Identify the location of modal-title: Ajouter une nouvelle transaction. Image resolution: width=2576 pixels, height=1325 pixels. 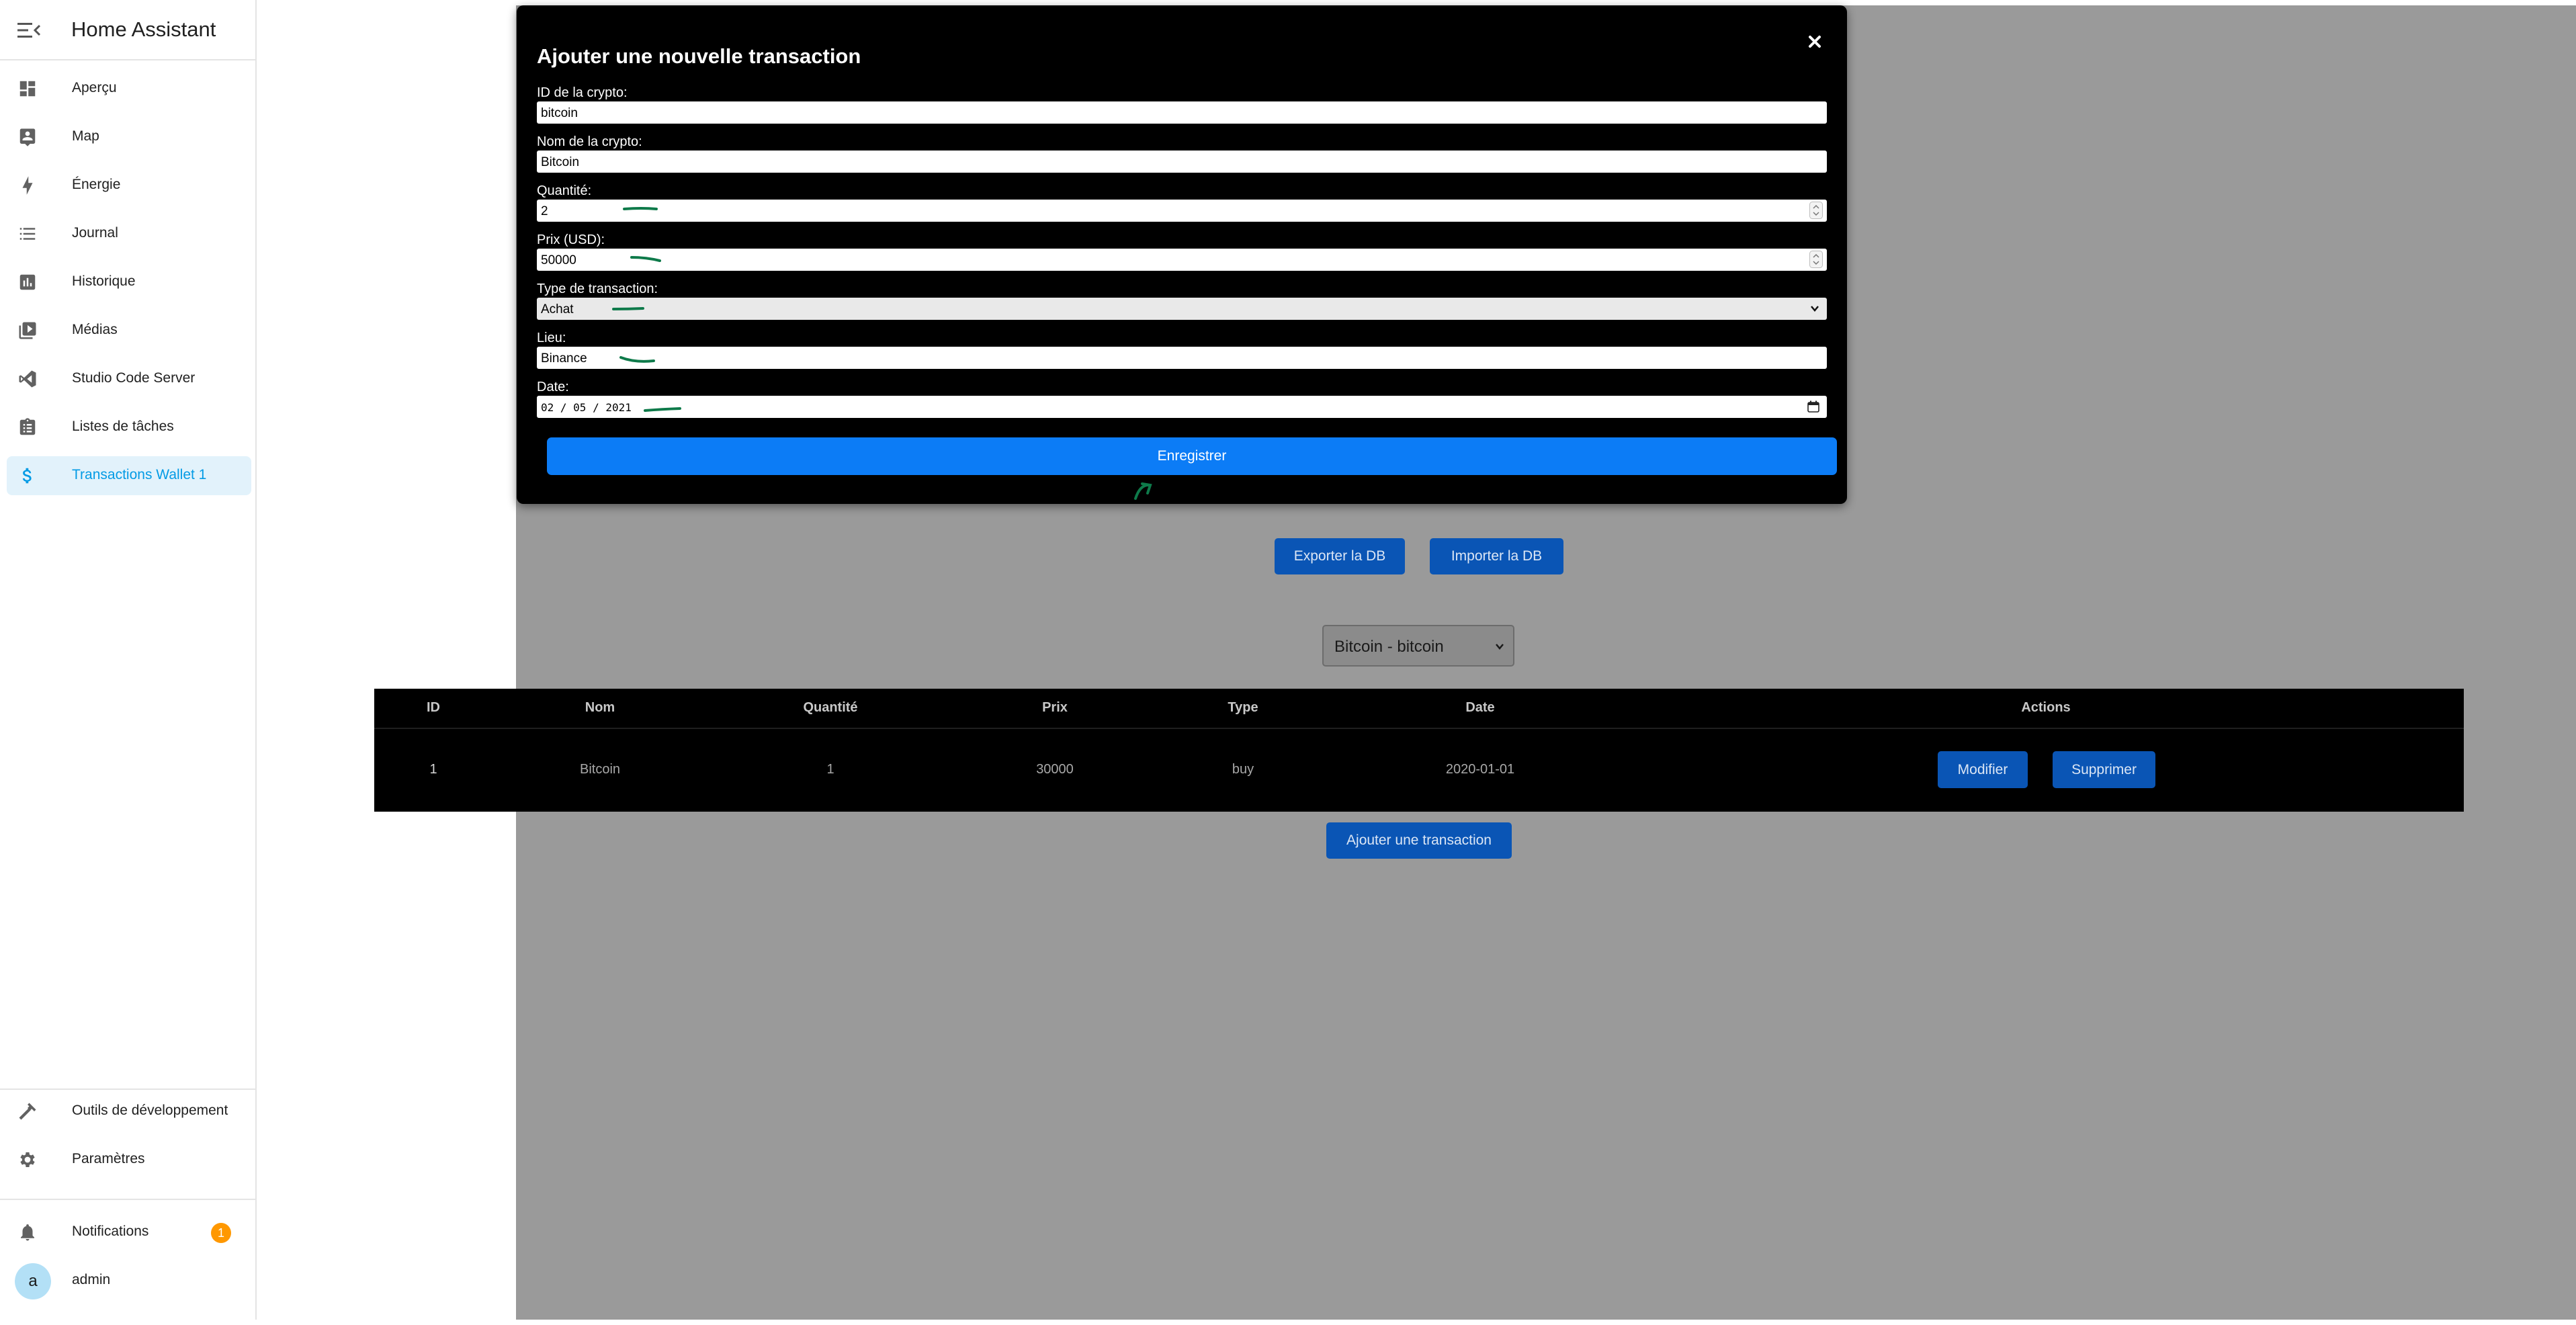
(699, 56).